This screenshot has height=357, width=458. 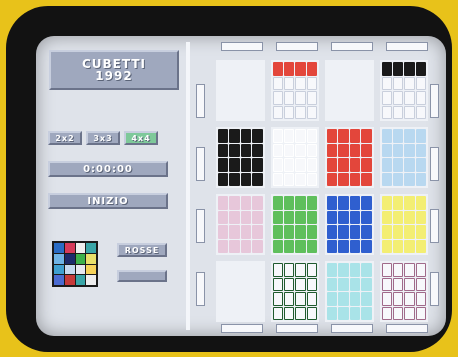 I want to click on start-button: INIZIO, so click(x=108, y=201).